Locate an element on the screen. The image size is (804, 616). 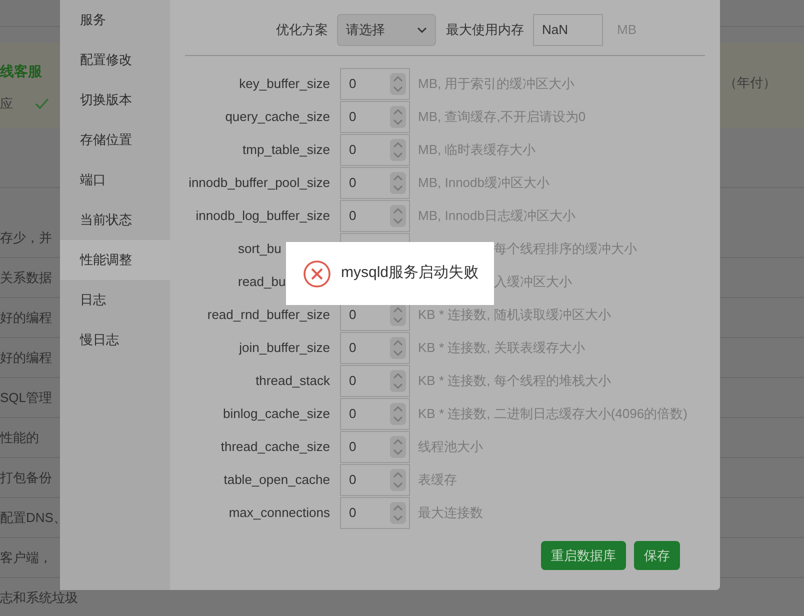
field-label: thread_stack is located at coordinates (293, 381).